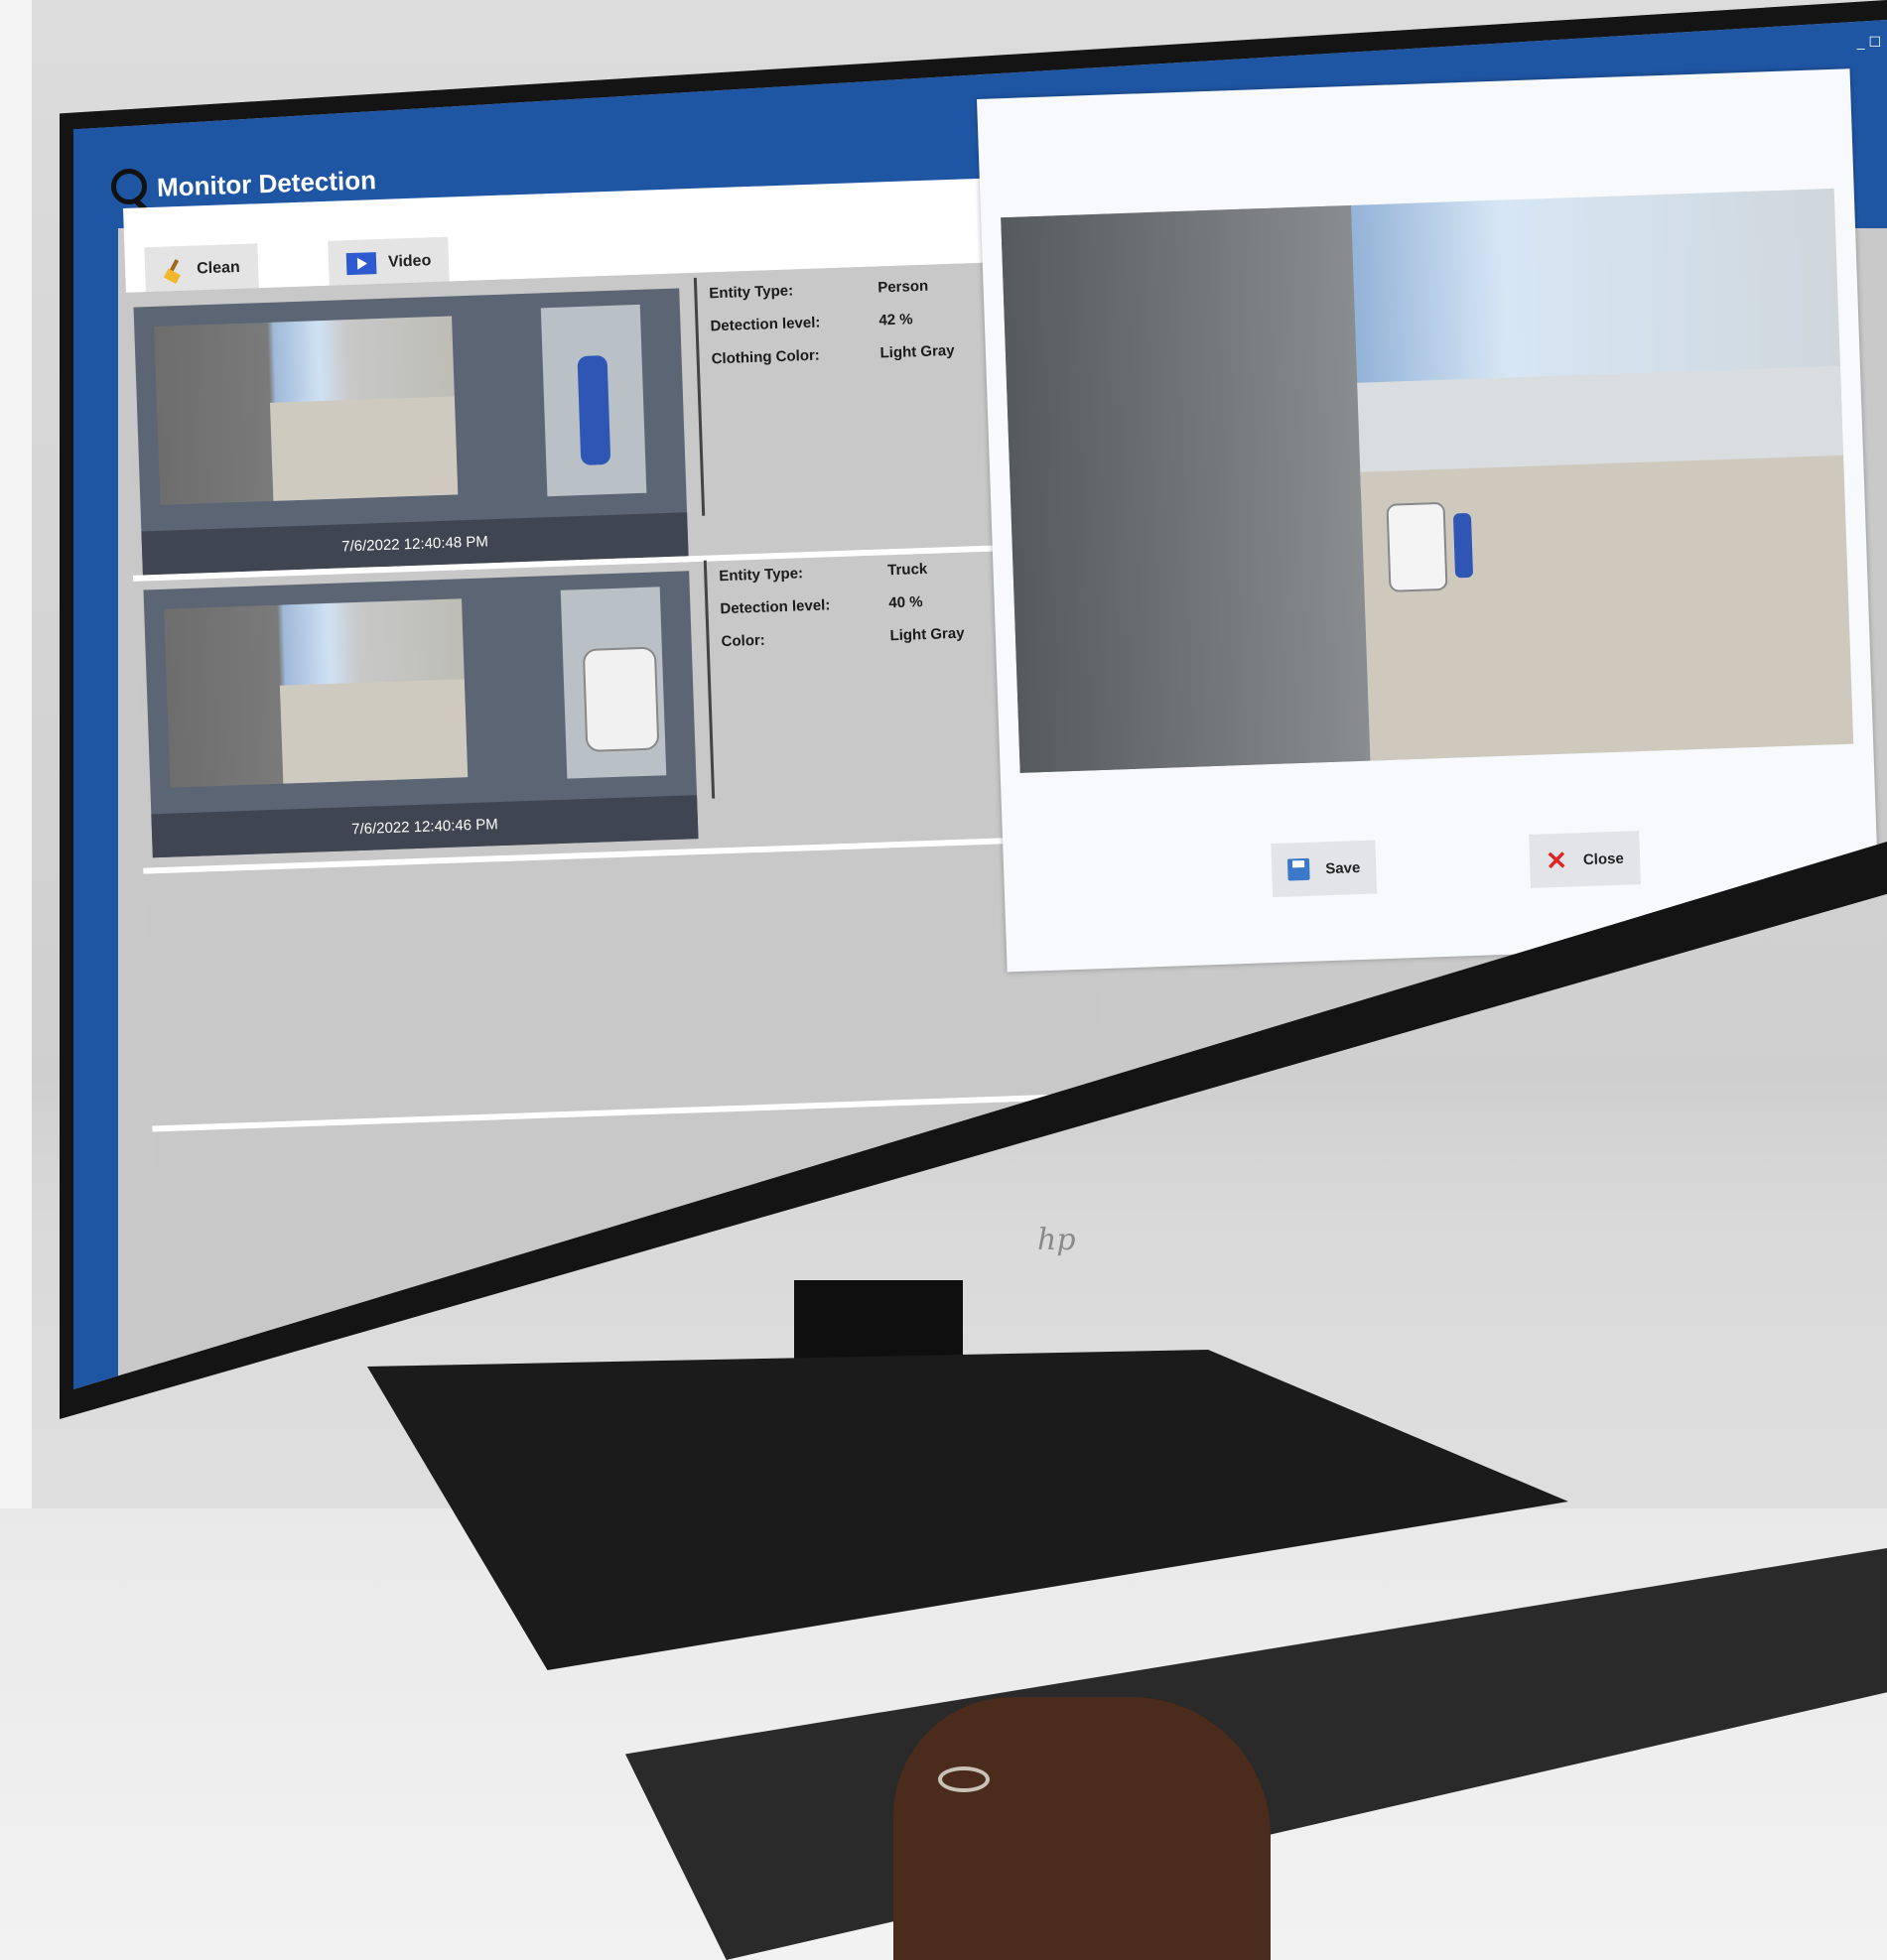 The height and width of the screenshot is (1960, 1887). What do you see at coordinates (613, 683) in the screenshot?
I see `vehicle-crop-thumbnail` at bounding box center [613, 683].